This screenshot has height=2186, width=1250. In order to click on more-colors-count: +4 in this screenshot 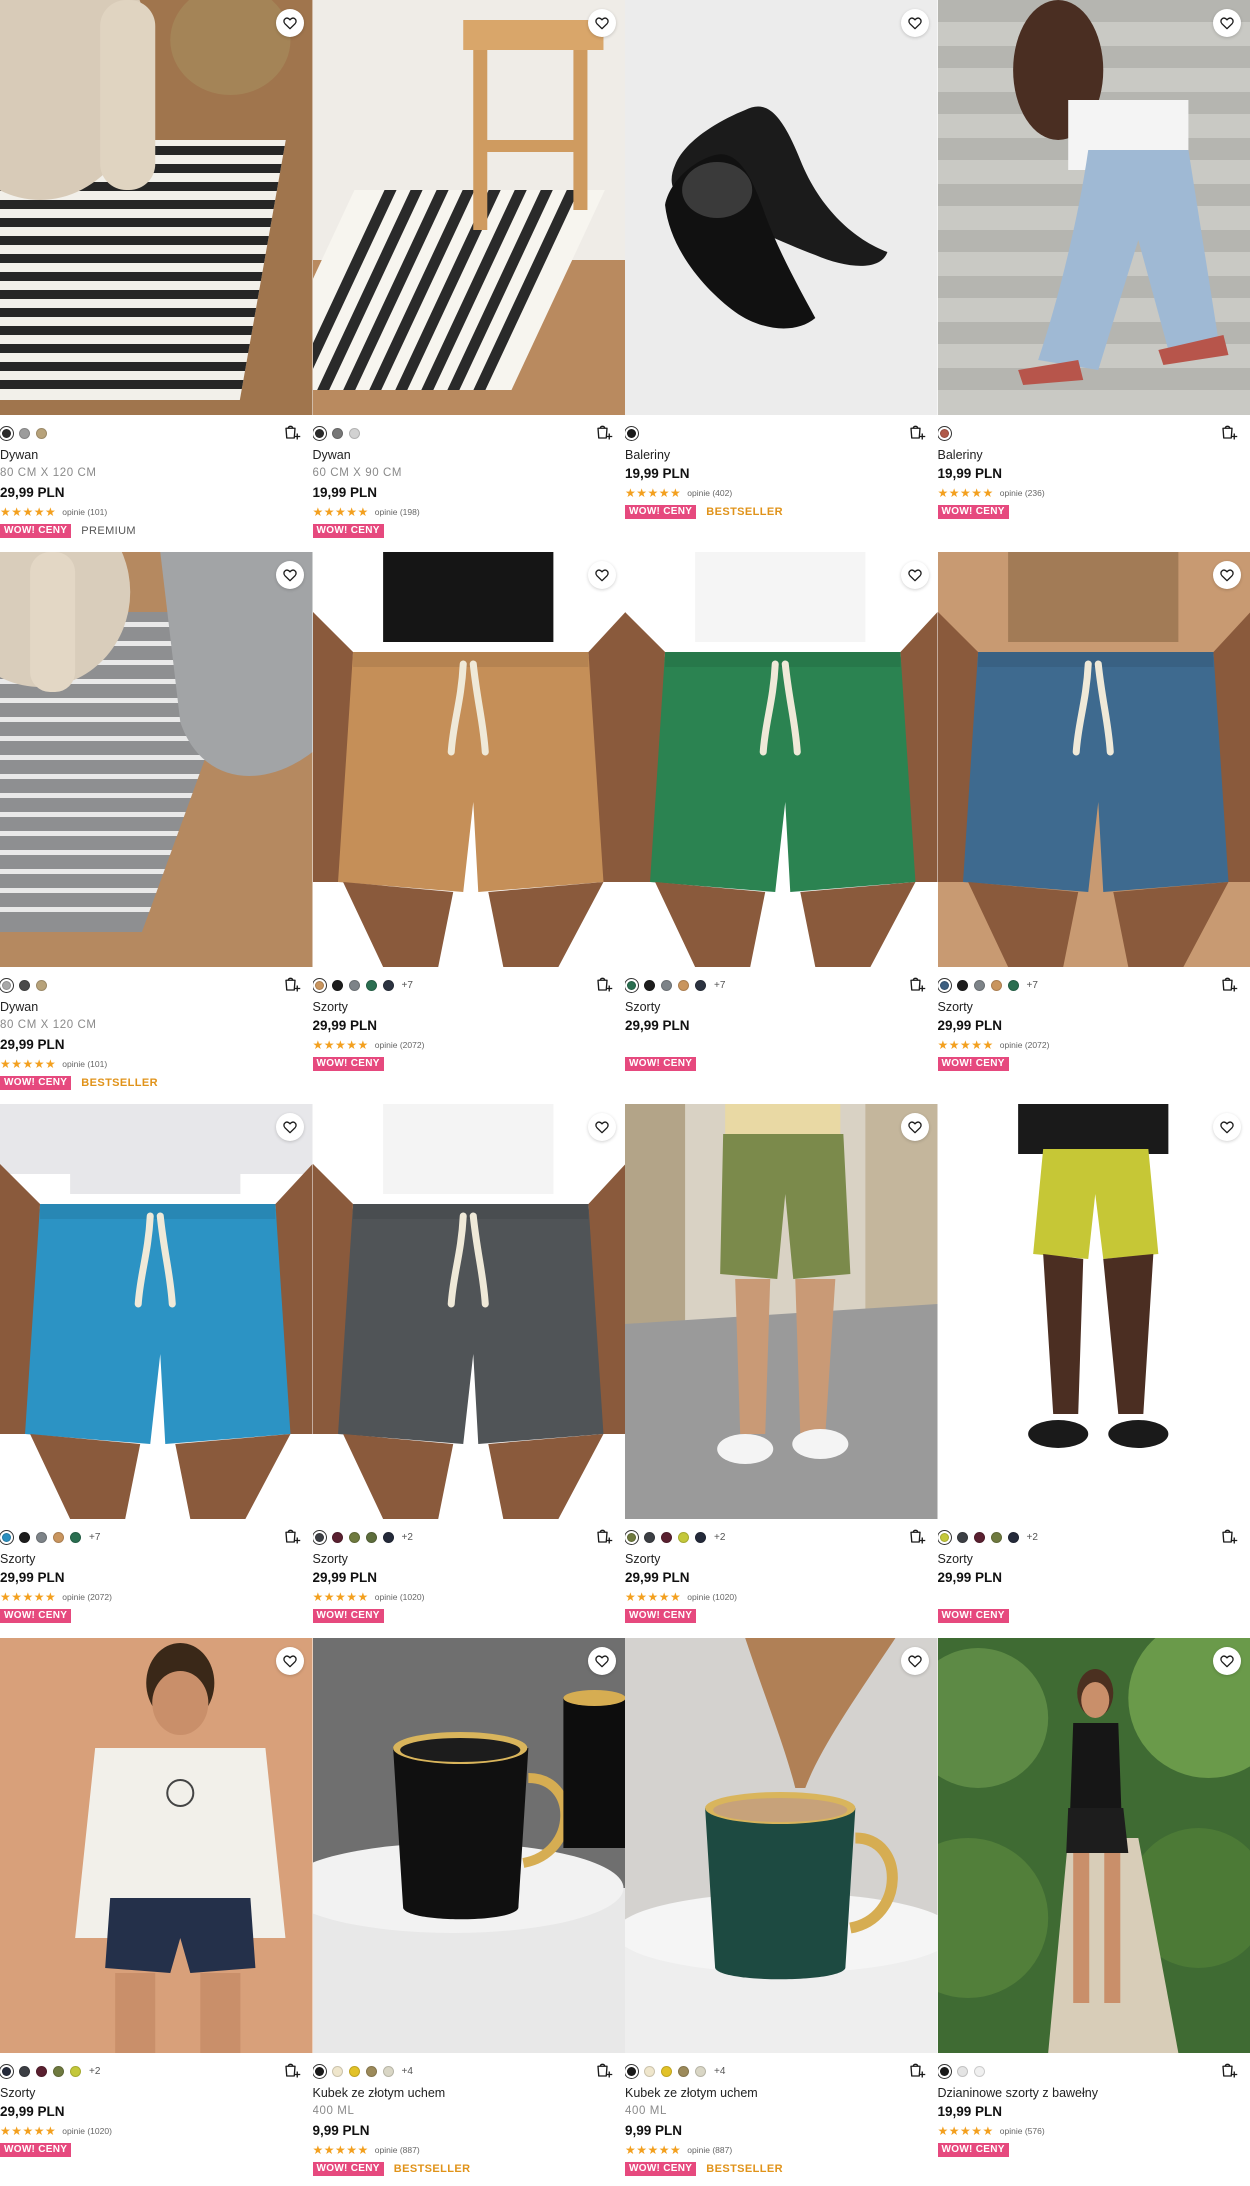, I will do `click(719, 2071)`.